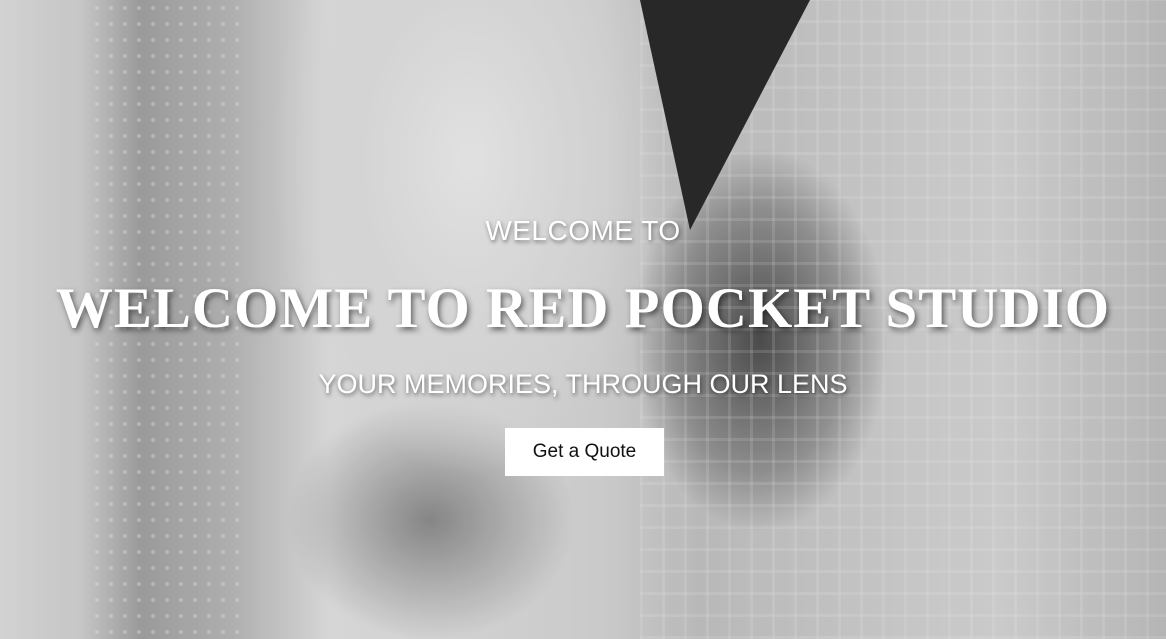 Image resolution: width=1166 pixels, height=639 pixels. I want to click on hero-eyebrow: WELCOME TO, so click(583, 230).